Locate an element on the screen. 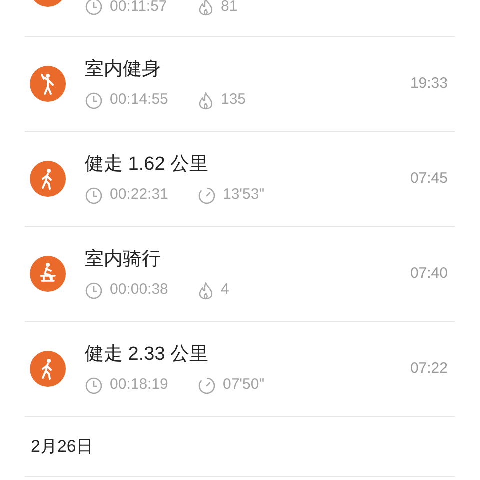 This screenshot has width=480, height=480. duration-text: 00:11:57 is located at coordinates (139, 8).